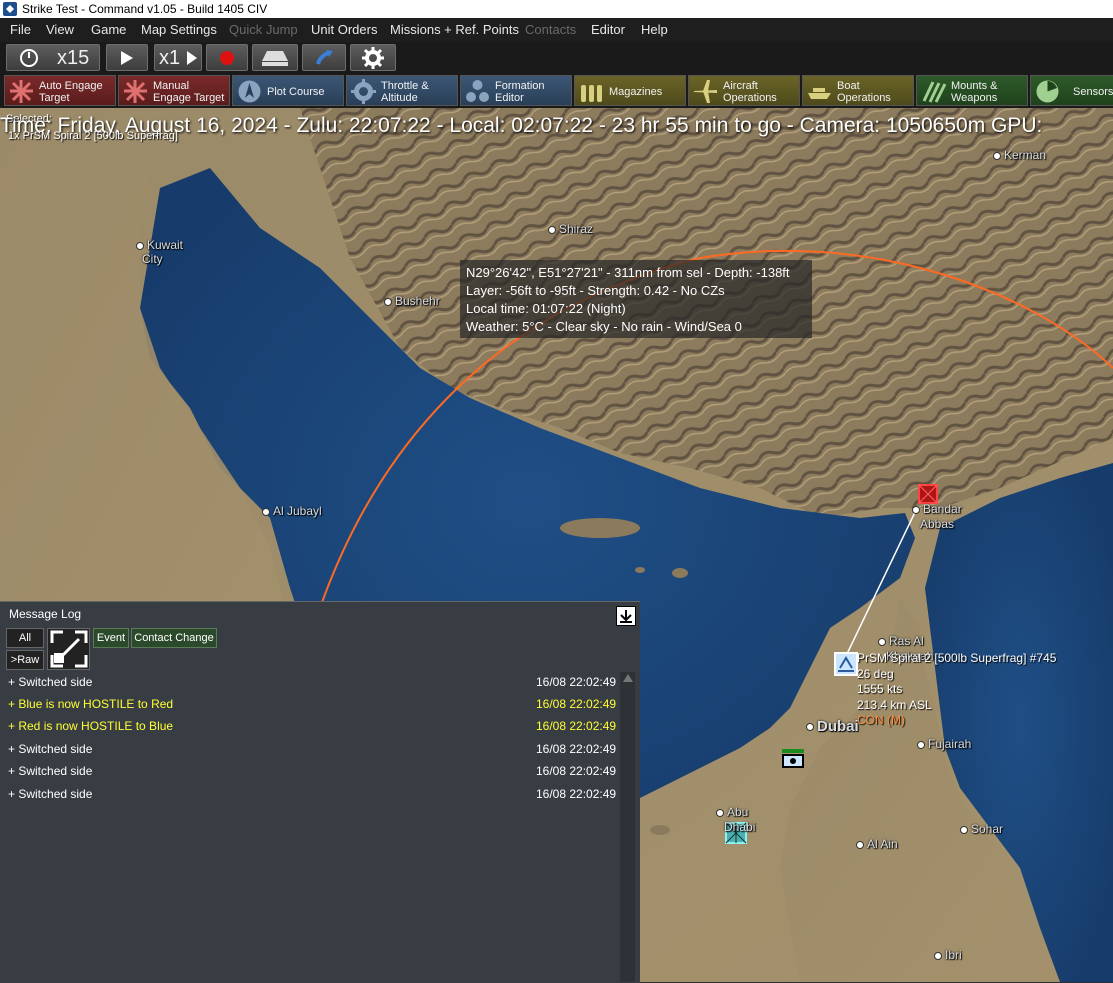 The height and width of the screenshot is (983, 1113). I want to click on waypoint-icon, so click(324, 57).